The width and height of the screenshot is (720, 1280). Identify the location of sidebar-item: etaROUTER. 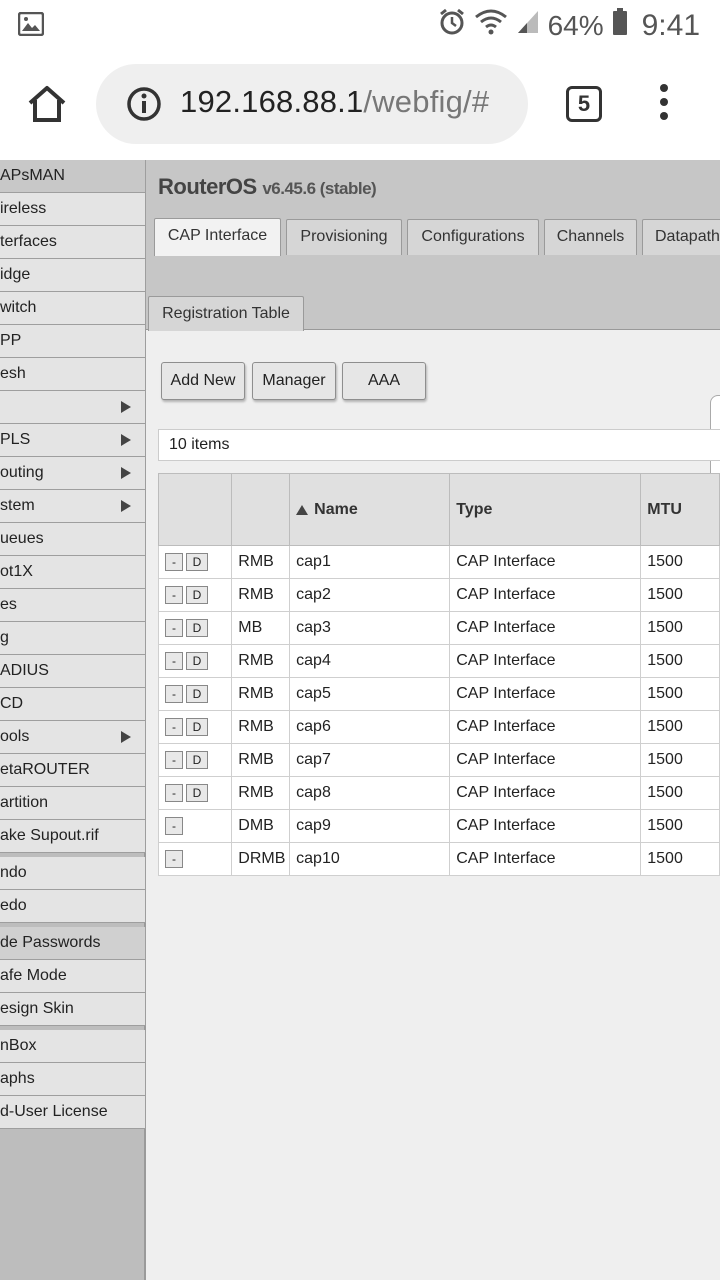
(73, 770).